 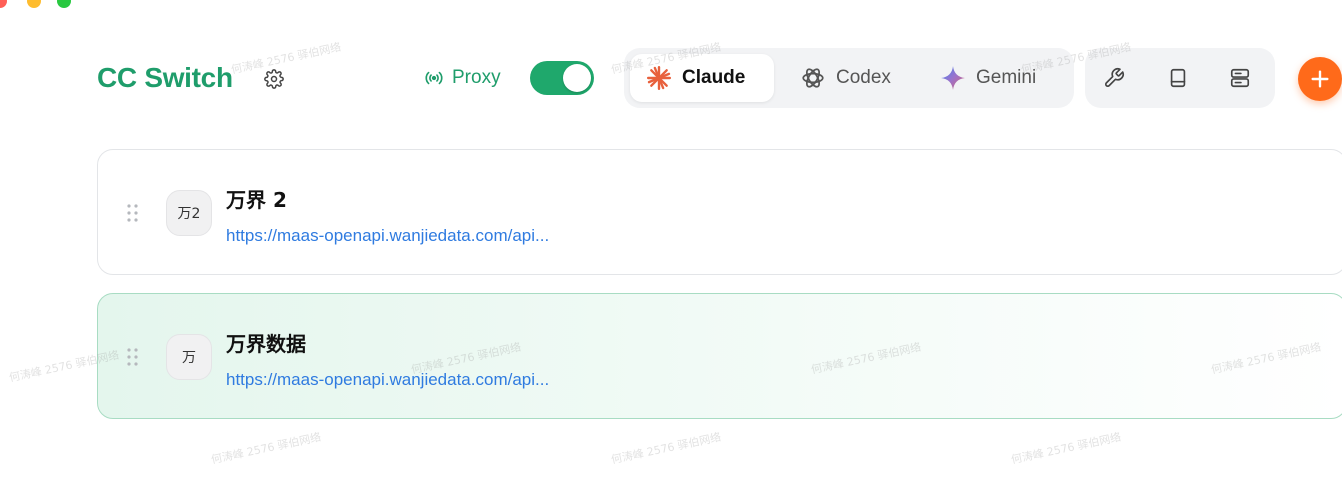 I want to click on provider-name: 万界数据, so click(x=266, y=344).